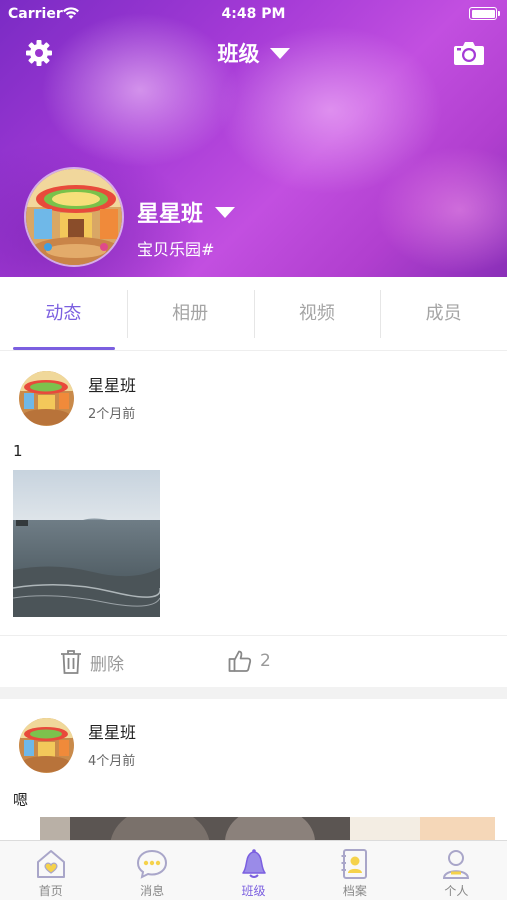  I want to click on like-button: 2, so click(249, 661).